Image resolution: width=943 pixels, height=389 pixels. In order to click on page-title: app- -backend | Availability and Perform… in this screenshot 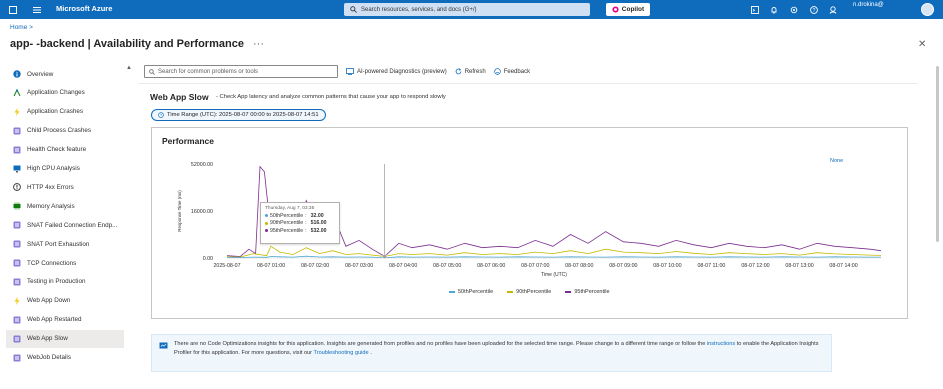, I will do `click(137, 44)`.